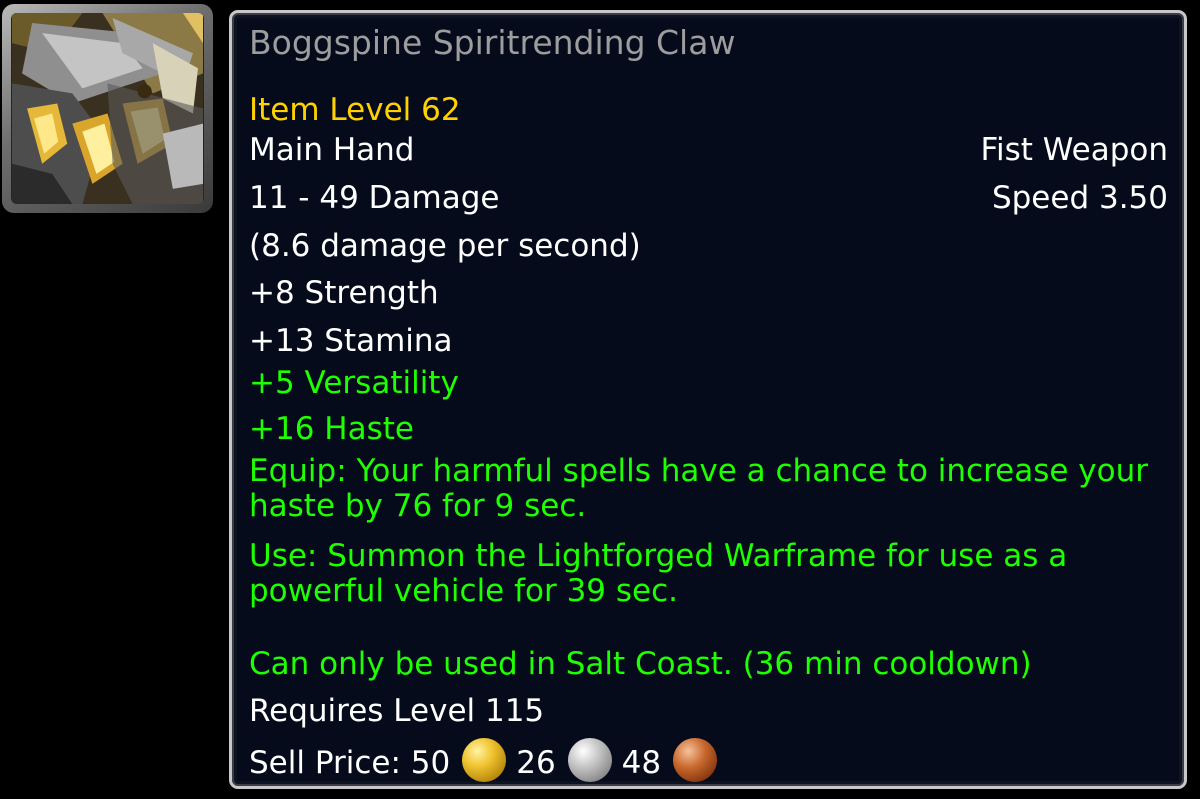  I want to click on claw-artwork, so click(107, 108).